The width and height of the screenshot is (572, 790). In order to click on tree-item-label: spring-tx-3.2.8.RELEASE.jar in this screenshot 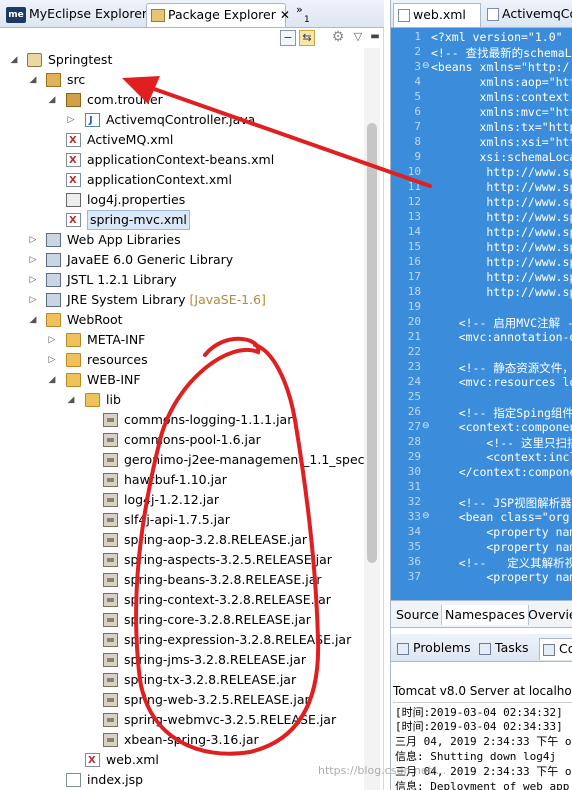, I will do `click(210, 679)`.